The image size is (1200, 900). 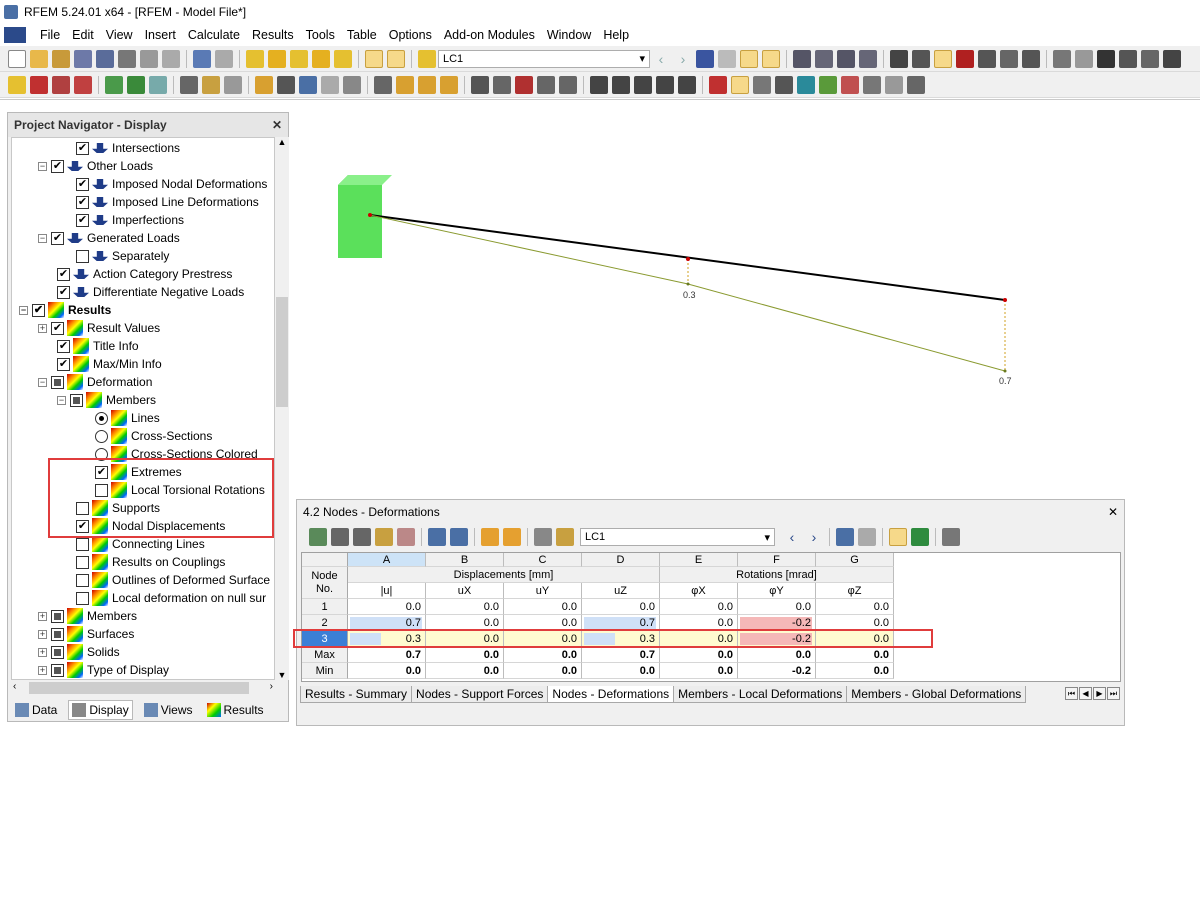 I want to click on generate-loads-icon, so click(x=233, y=84).